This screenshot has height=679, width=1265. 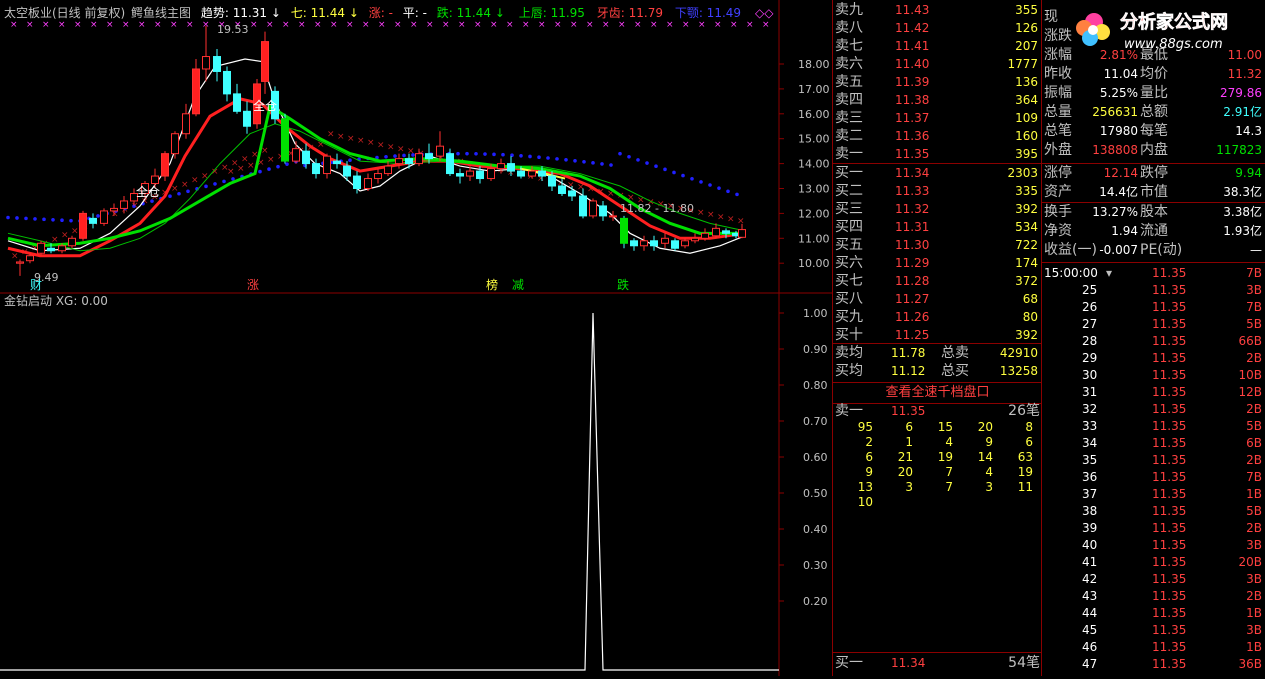 I want to click on ask-price: 11.43, so click(x=912, y=10).